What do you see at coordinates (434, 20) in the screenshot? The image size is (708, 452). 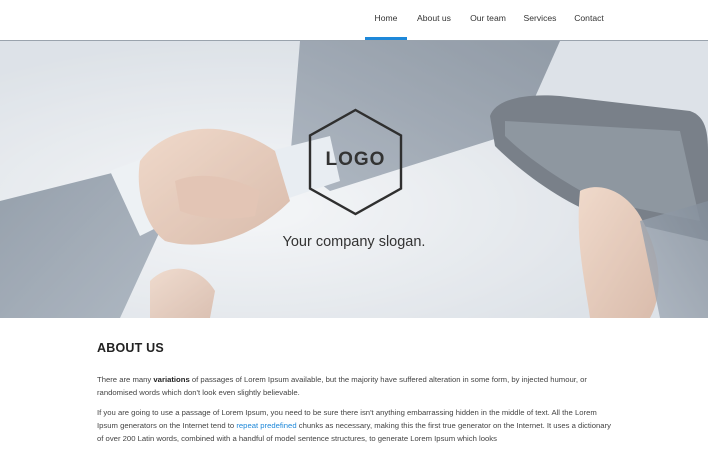 I see `nav-about-us: About us` at bounding box center [434, 20].